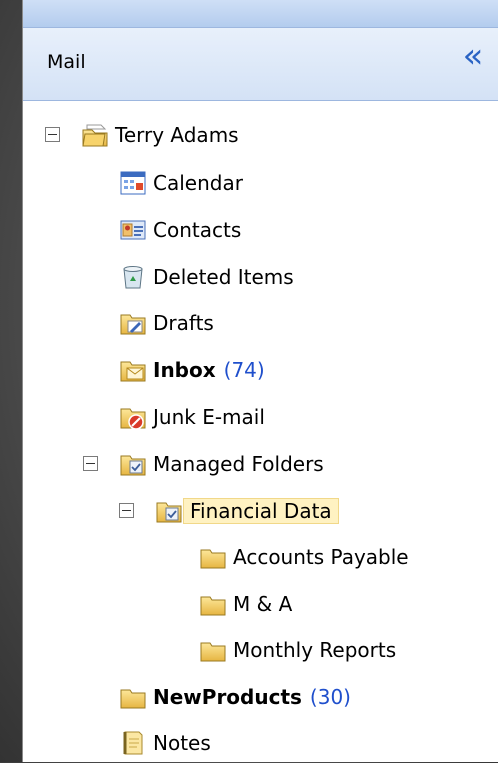  What do you see at coordinates (133, 419) in the screenshot?
I see `junk-folder-icon` at bounding box center [133, 419].